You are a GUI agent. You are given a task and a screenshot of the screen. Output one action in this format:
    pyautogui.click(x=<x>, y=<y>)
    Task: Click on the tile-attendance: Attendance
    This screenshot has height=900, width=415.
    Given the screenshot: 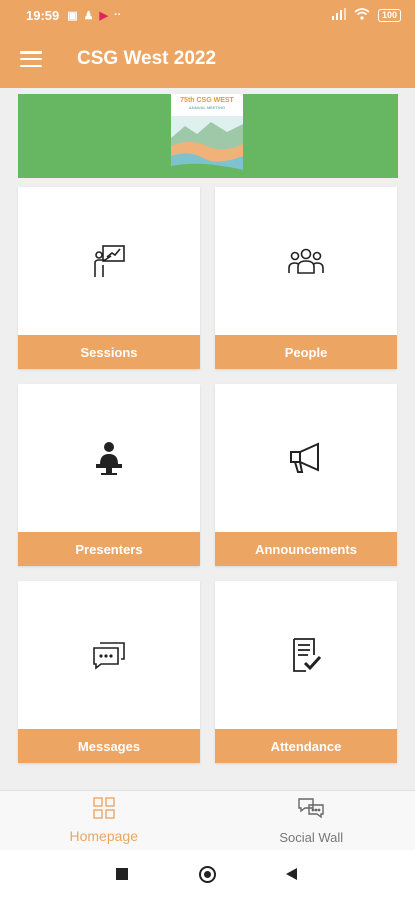 What is the action you would take?
    pyautogui.click(x=306, y=672)
    